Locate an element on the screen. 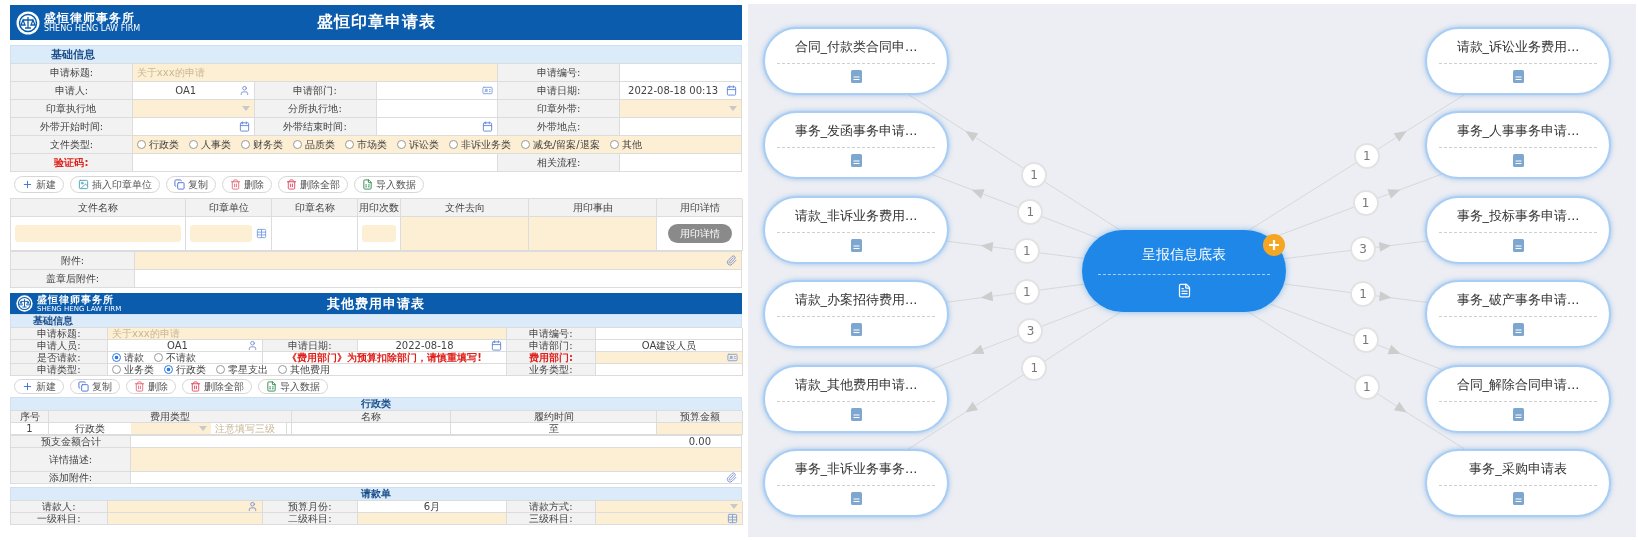 The height and width of the screenshot is (540, 1638). text-area is located at coordinates (436, 460).